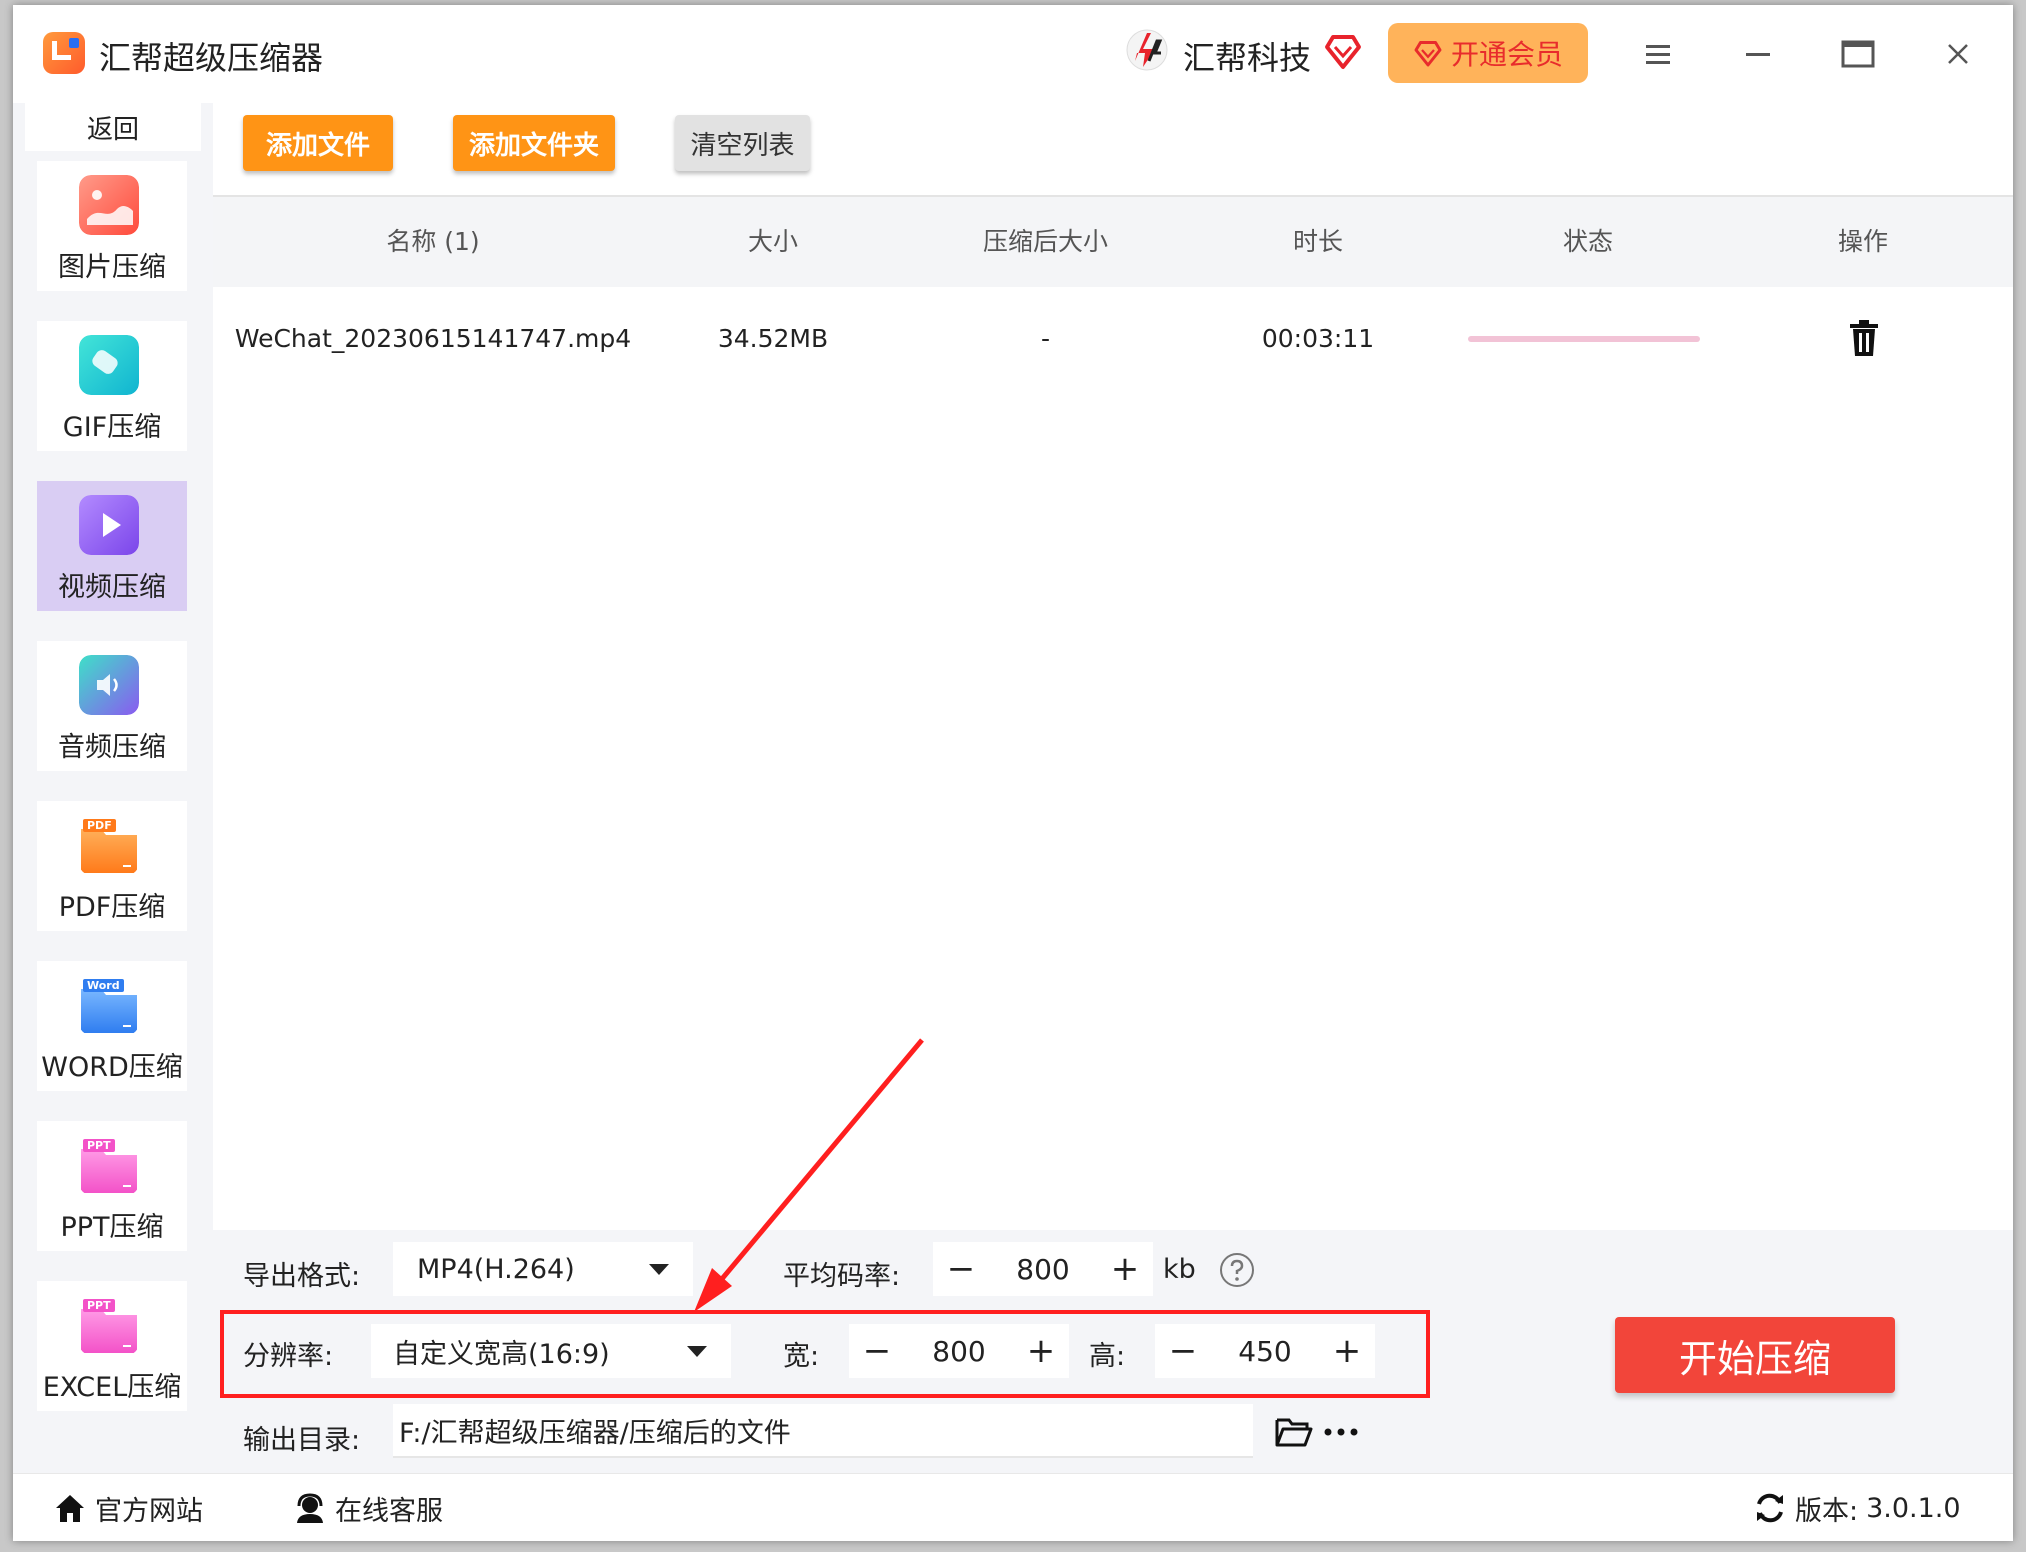  Describe the element at coordinates (1827, 1511) in the screenshot. I see `version-label: 版本:` at that location.